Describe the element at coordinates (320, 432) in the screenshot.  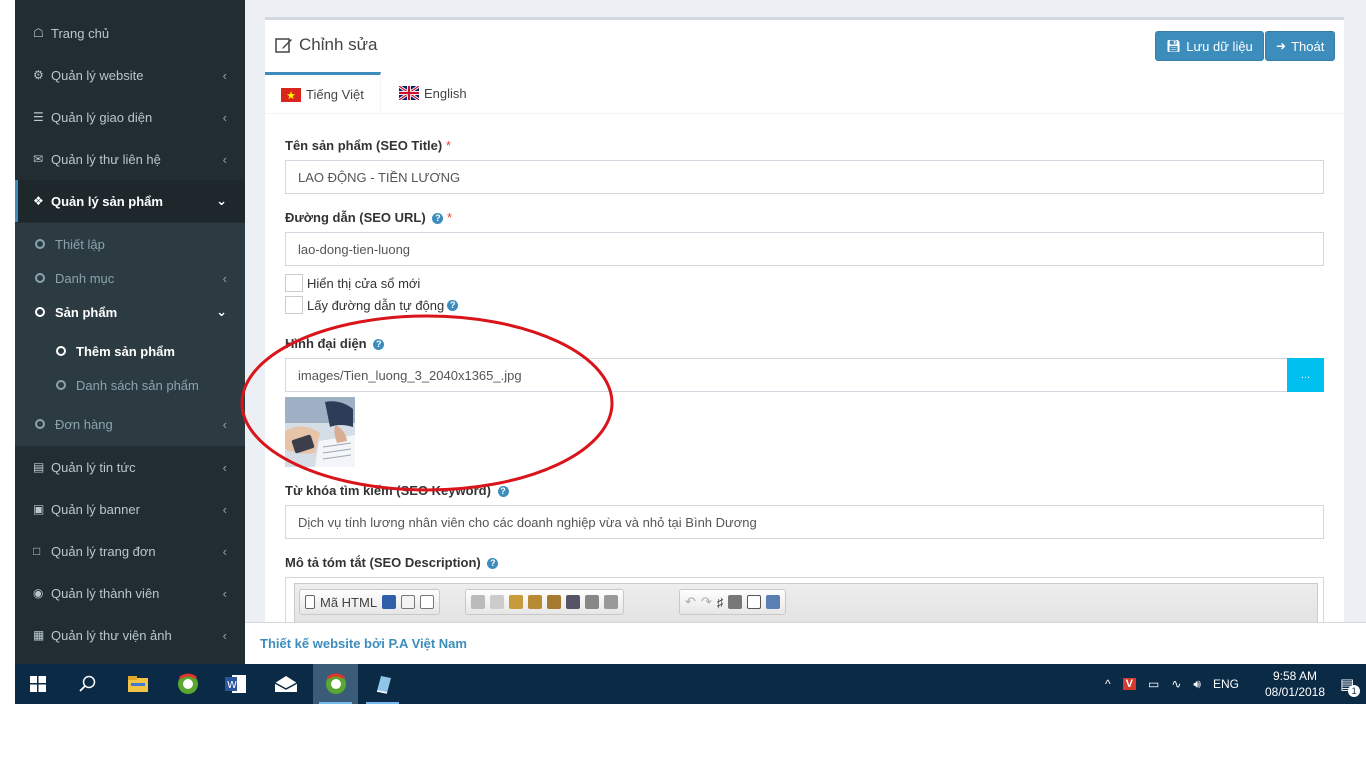
I see `thumbnail-image` at that location.